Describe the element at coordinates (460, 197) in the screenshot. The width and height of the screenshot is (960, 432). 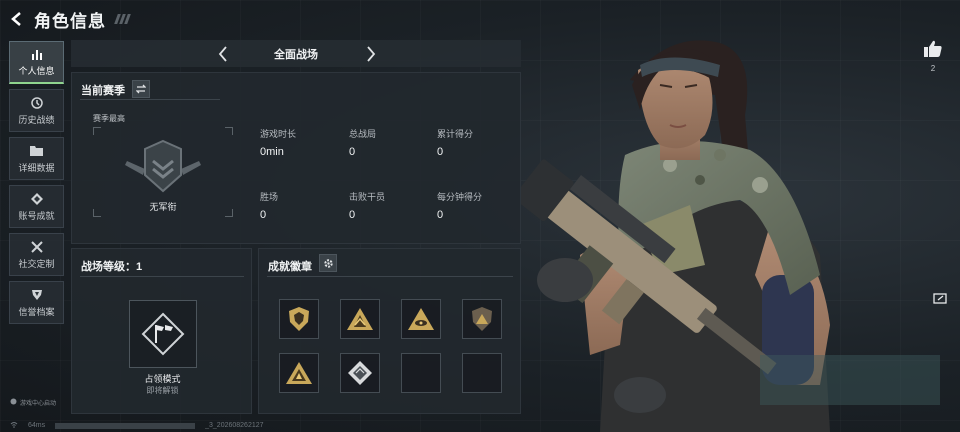
I see `stat-label: 每分钟得分` at that location.